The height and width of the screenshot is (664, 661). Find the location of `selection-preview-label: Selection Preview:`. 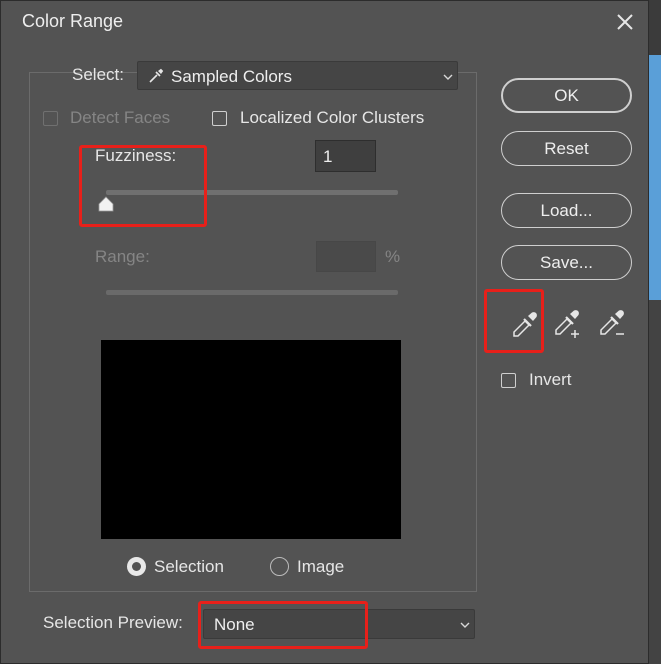

selection-preview-label: Selection Preview: is located at coordinates (113, 622).